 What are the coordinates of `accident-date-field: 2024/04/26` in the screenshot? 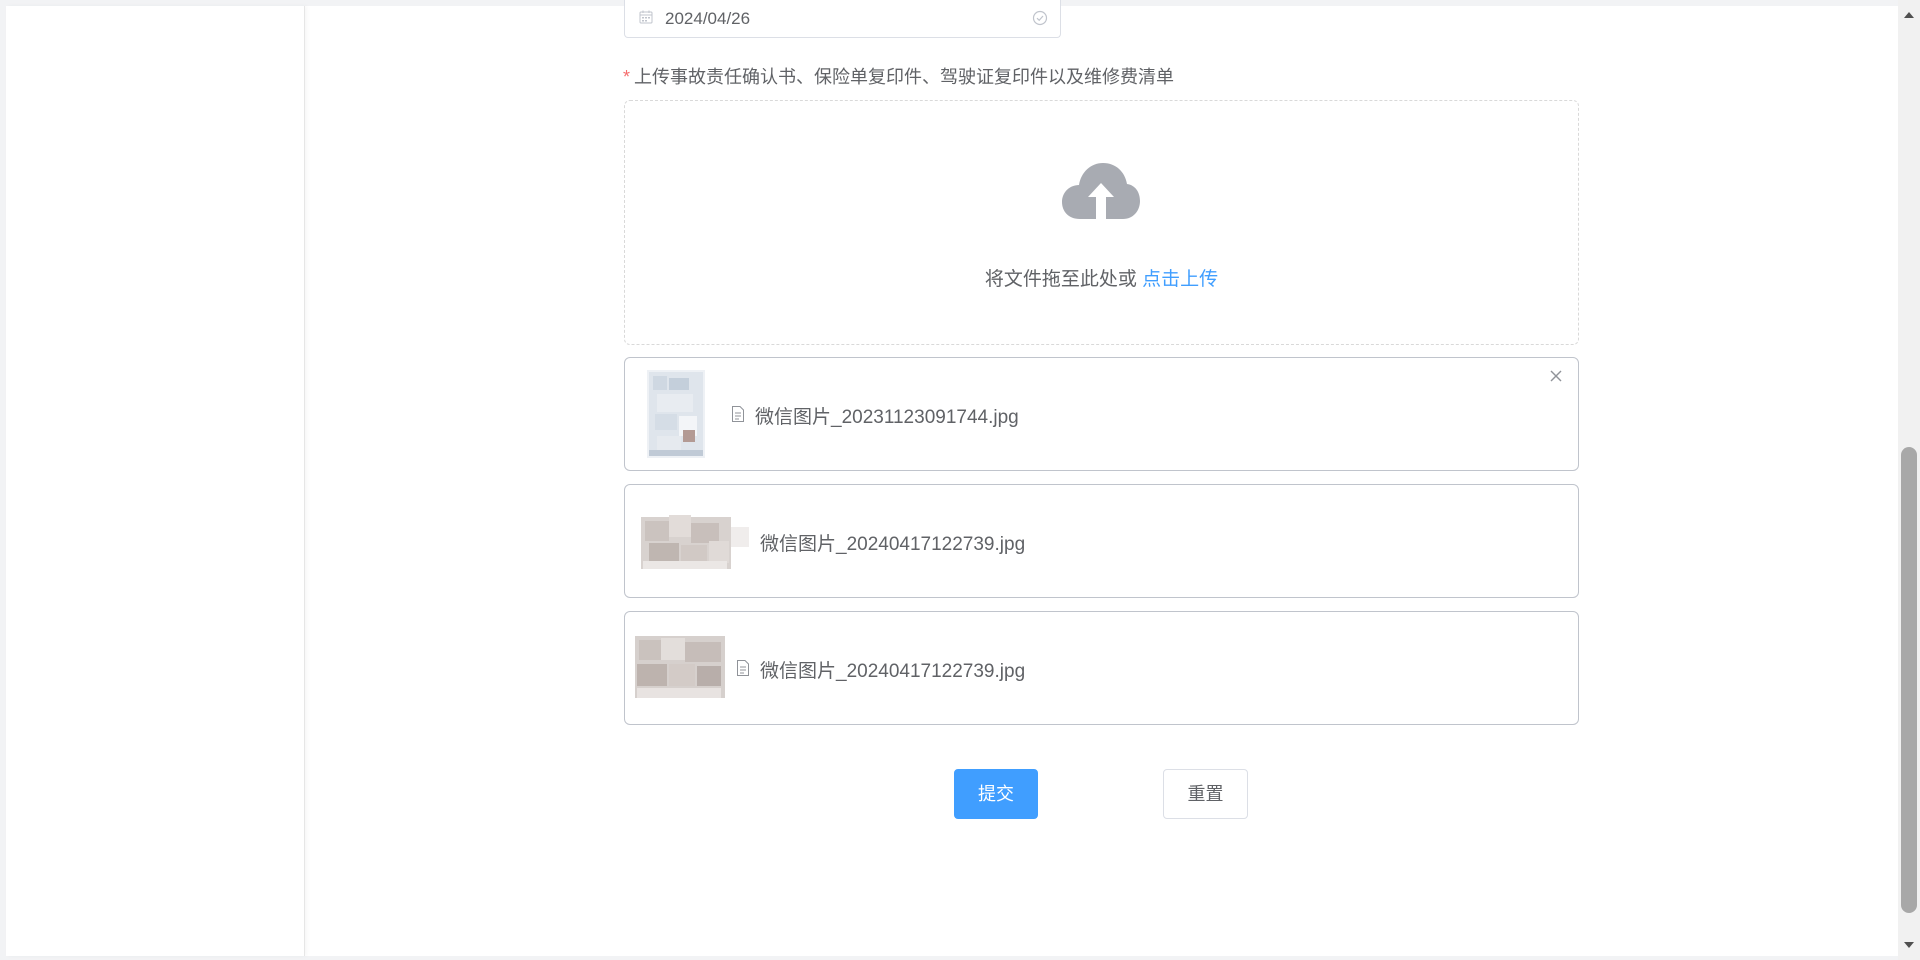 It's located at (842, 19).